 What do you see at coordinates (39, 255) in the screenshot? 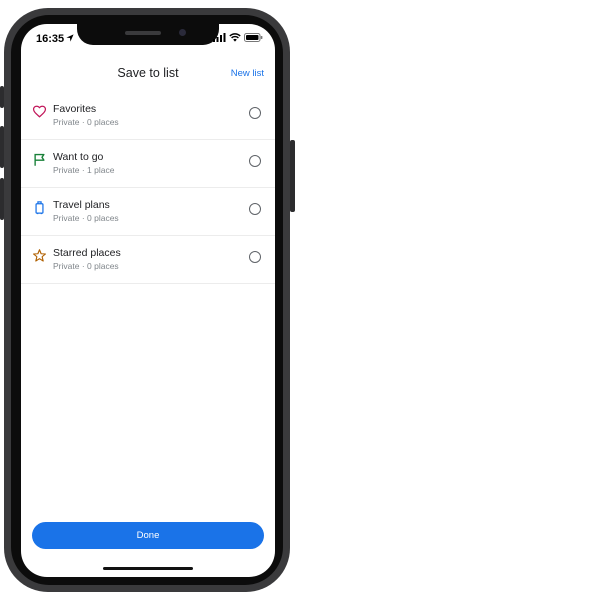
I see `star-icon` at bounding box center [39, 255].